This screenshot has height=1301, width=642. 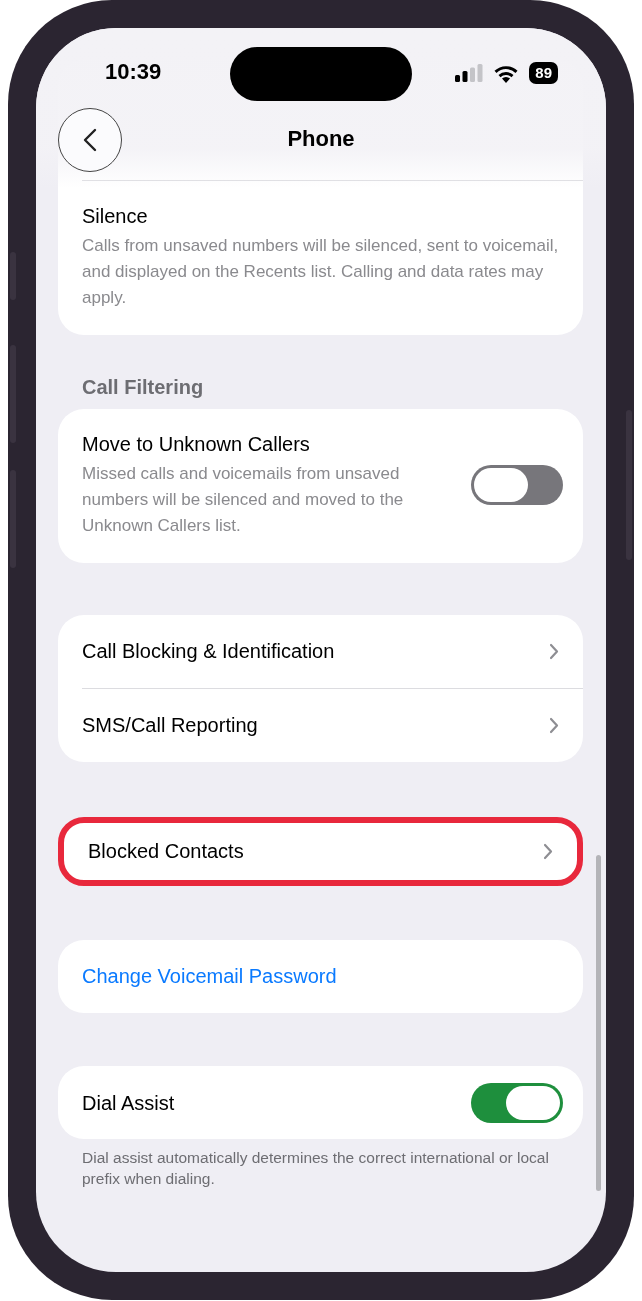 I want to click on settings-row: SMS/Call Reporting, so click(x=320, y=725).